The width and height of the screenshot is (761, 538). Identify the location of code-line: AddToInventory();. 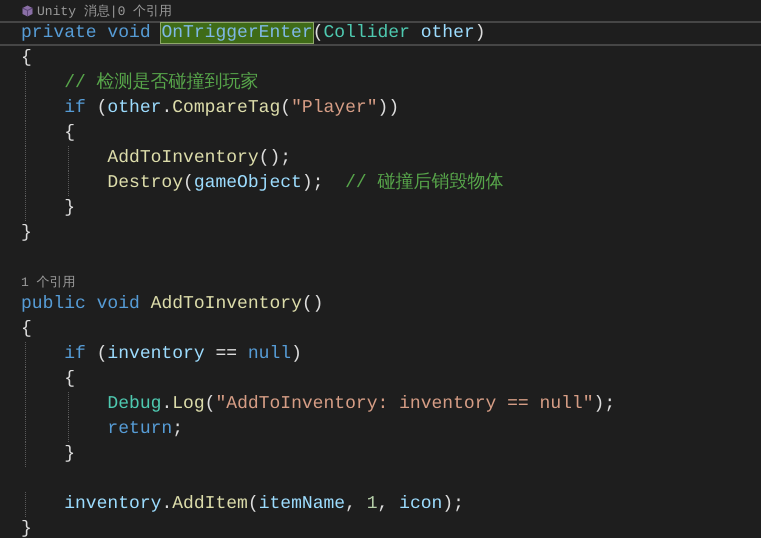
(199, 158).